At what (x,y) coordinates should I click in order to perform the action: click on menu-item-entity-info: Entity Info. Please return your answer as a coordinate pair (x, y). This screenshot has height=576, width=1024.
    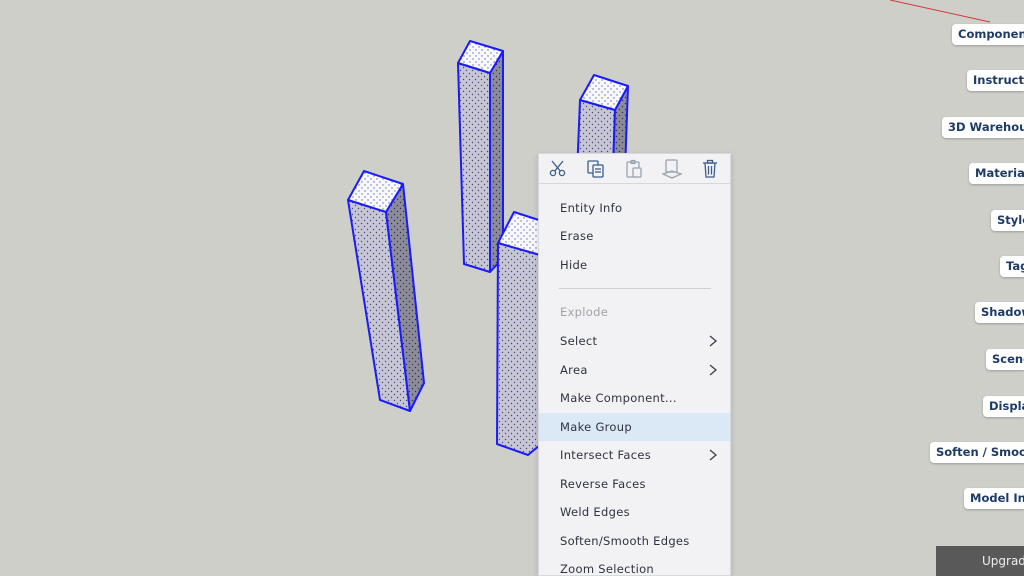
    Looking at the image, I should click on (634, 208).